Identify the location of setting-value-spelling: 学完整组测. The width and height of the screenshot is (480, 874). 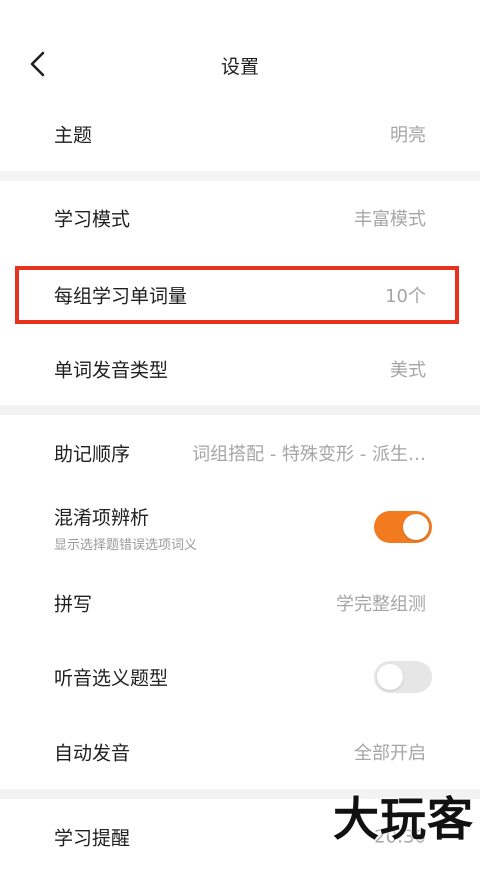
(381, 604).